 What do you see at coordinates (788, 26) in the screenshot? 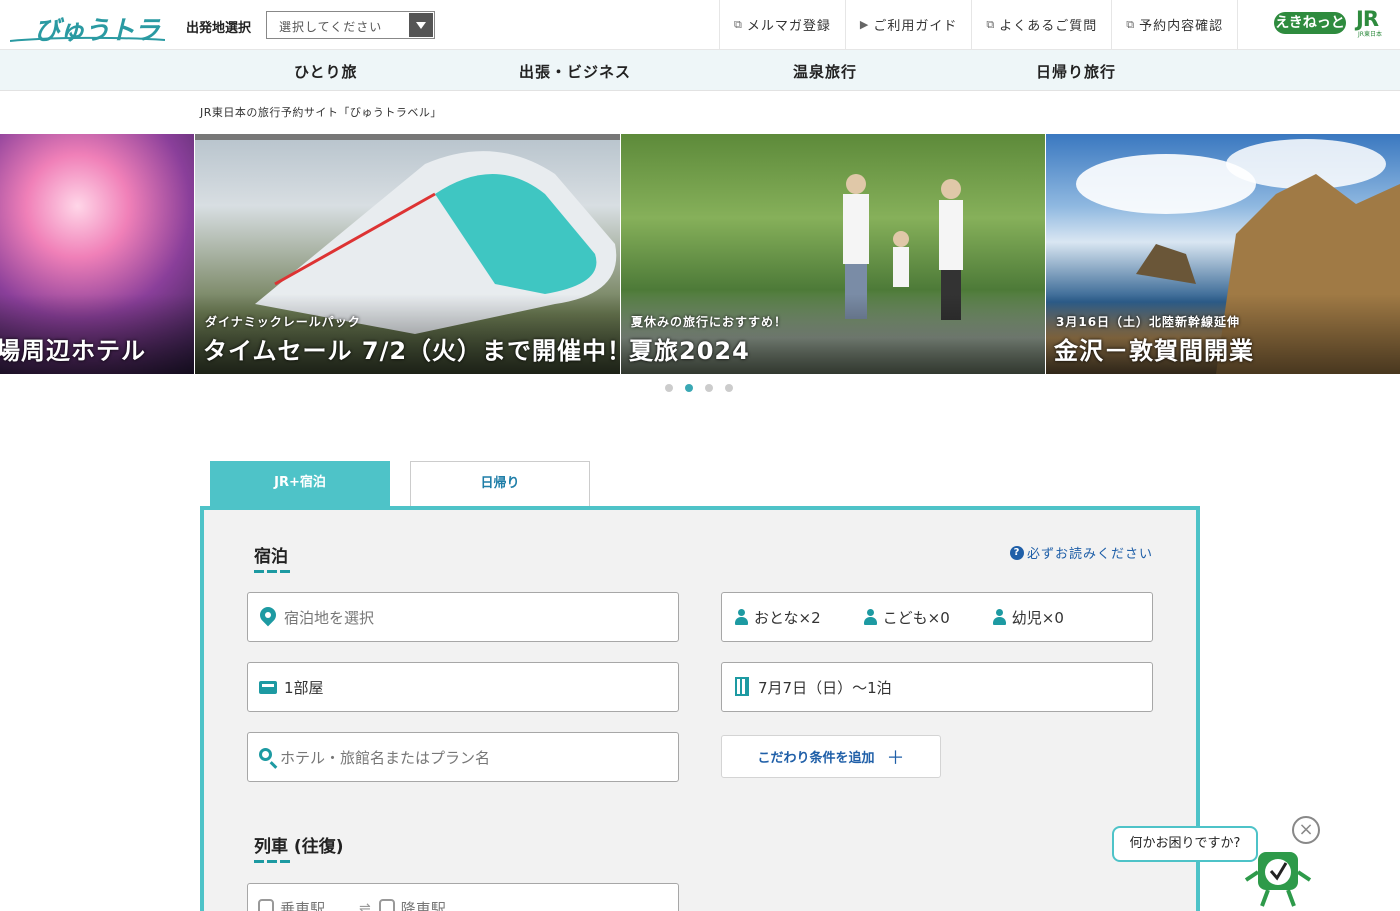
I see `link-newsletter-label: メルマガ登録` at bounding box center [788, 26].